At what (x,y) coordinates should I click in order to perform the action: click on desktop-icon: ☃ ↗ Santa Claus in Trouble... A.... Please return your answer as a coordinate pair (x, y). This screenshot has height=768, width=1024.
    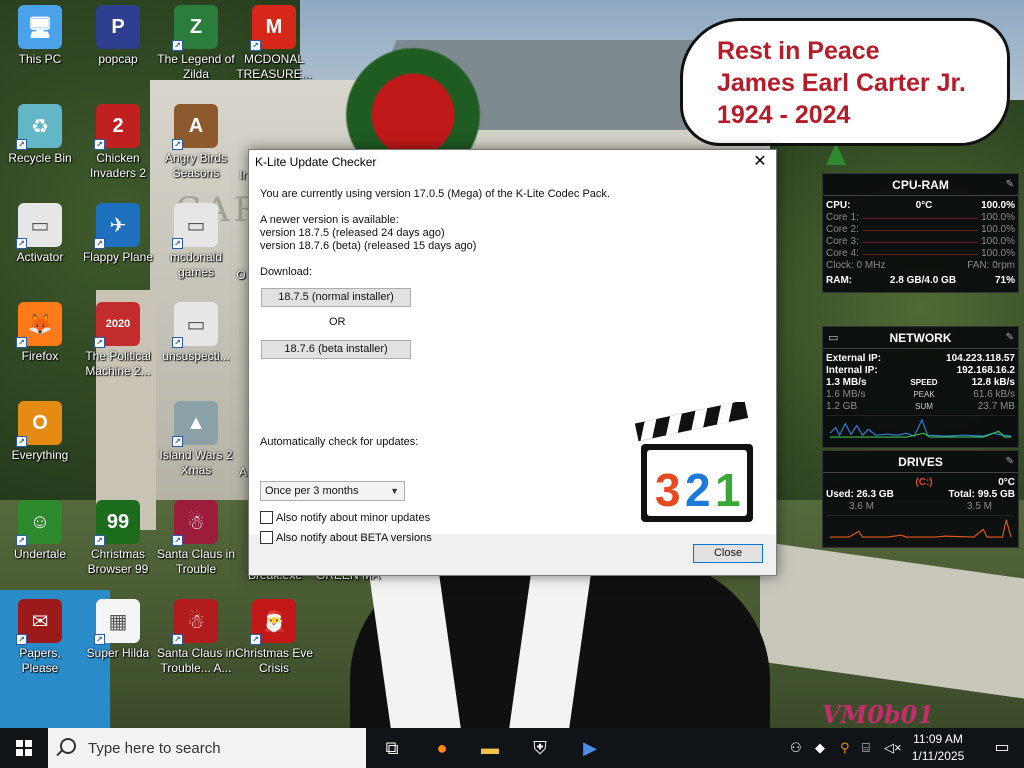
    Looking at the image, I should click on (196, 637).